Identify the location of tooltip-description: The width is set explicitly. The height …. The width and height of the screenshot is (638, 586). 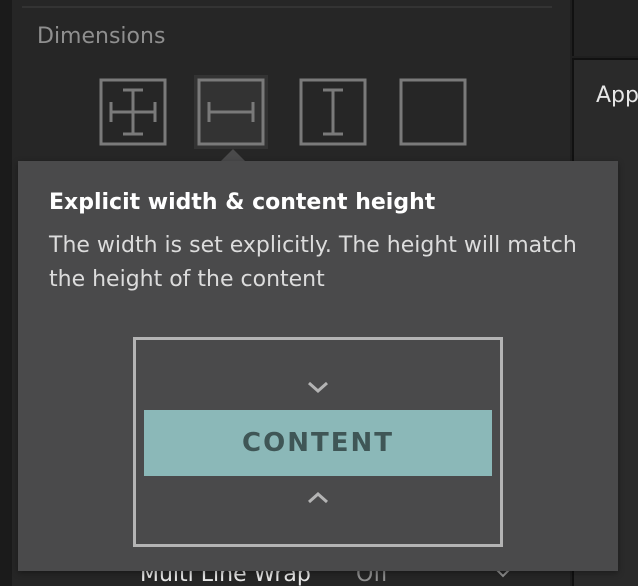
(313, 262).